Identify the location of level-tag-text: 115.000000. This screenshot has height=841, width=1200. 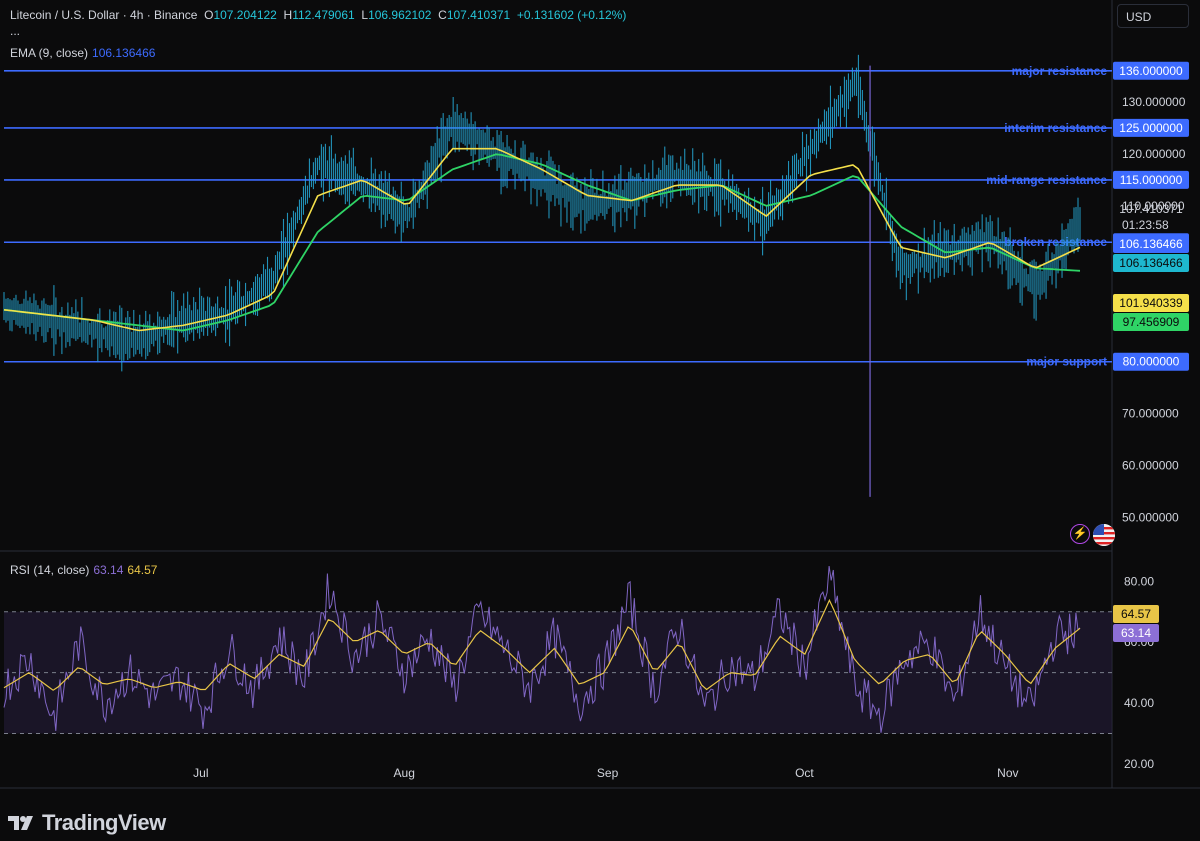
(1151, 180).